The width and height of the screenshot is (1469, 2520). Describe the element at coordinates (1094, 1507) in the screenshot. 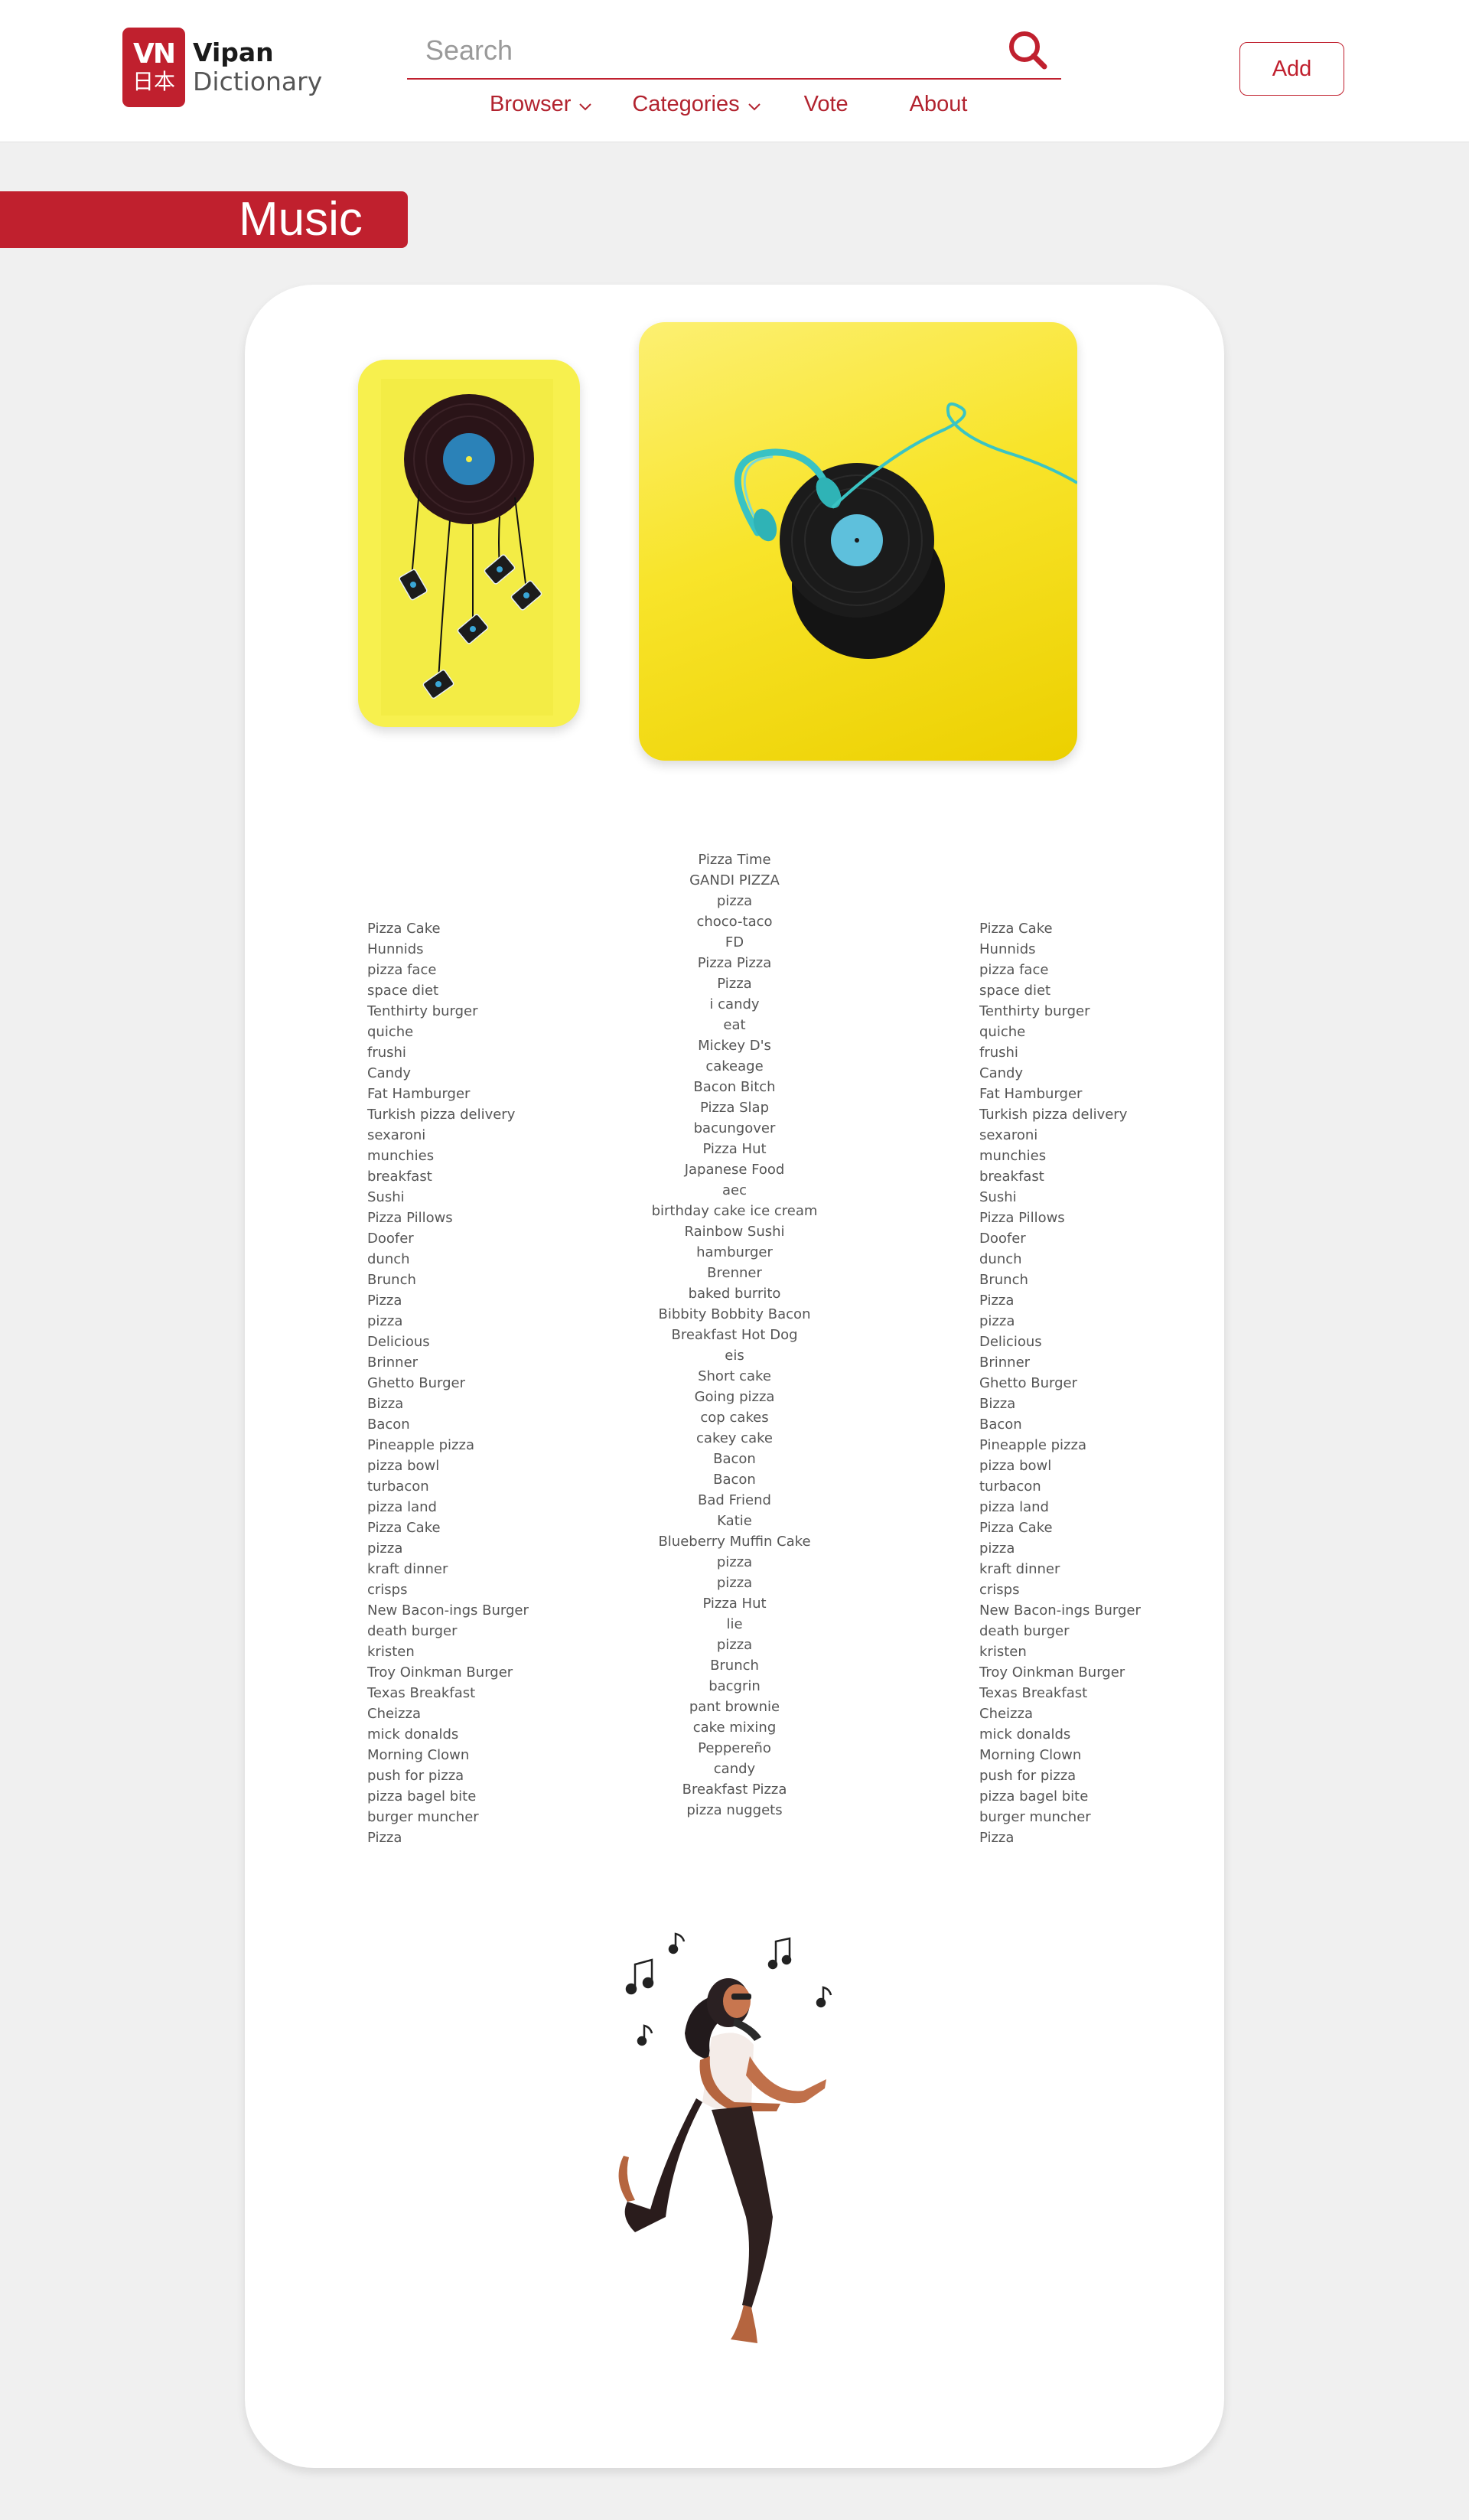

I see `word-right: pizza land` at that location.